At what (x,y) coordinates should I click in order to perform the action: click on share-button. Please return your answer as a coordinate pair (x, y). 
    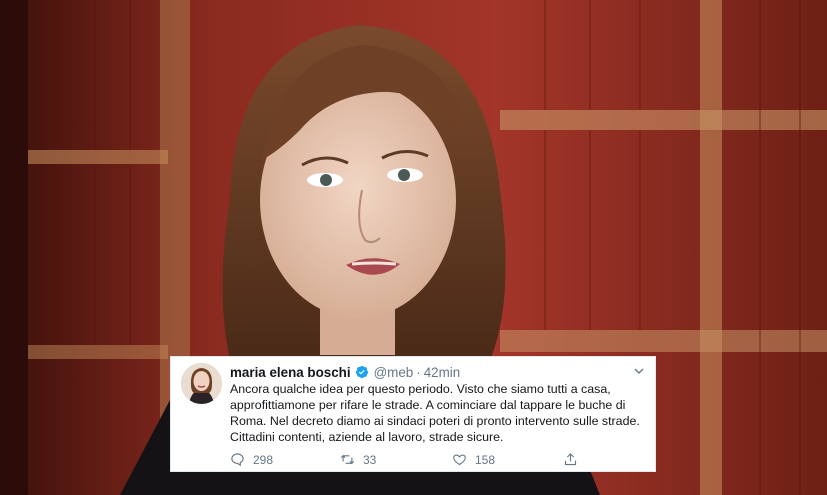
    Looking at the image, I should click on (574, 459).